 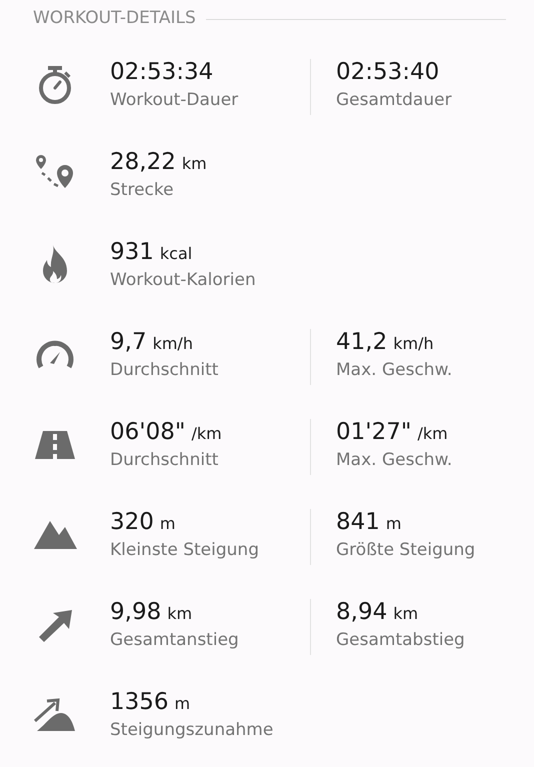 I want to click on stat-value: 320, so click(x=132, y=522).